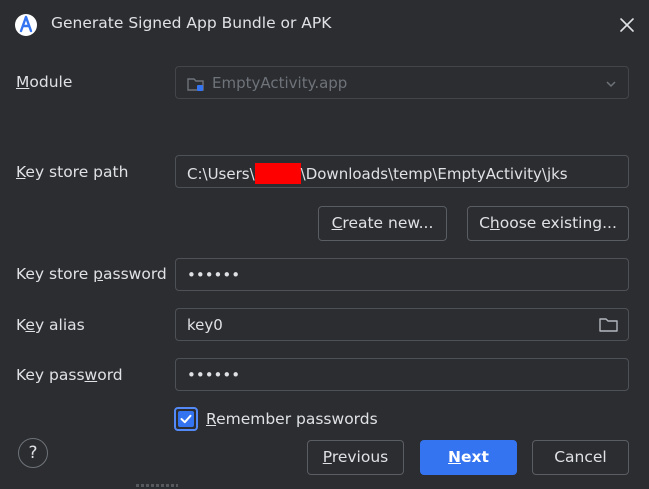 This screenshot has height=489, width=649. Describe the element at coordinates (196, 84) in the screenshot. I see `module-folder-icon` at that location.